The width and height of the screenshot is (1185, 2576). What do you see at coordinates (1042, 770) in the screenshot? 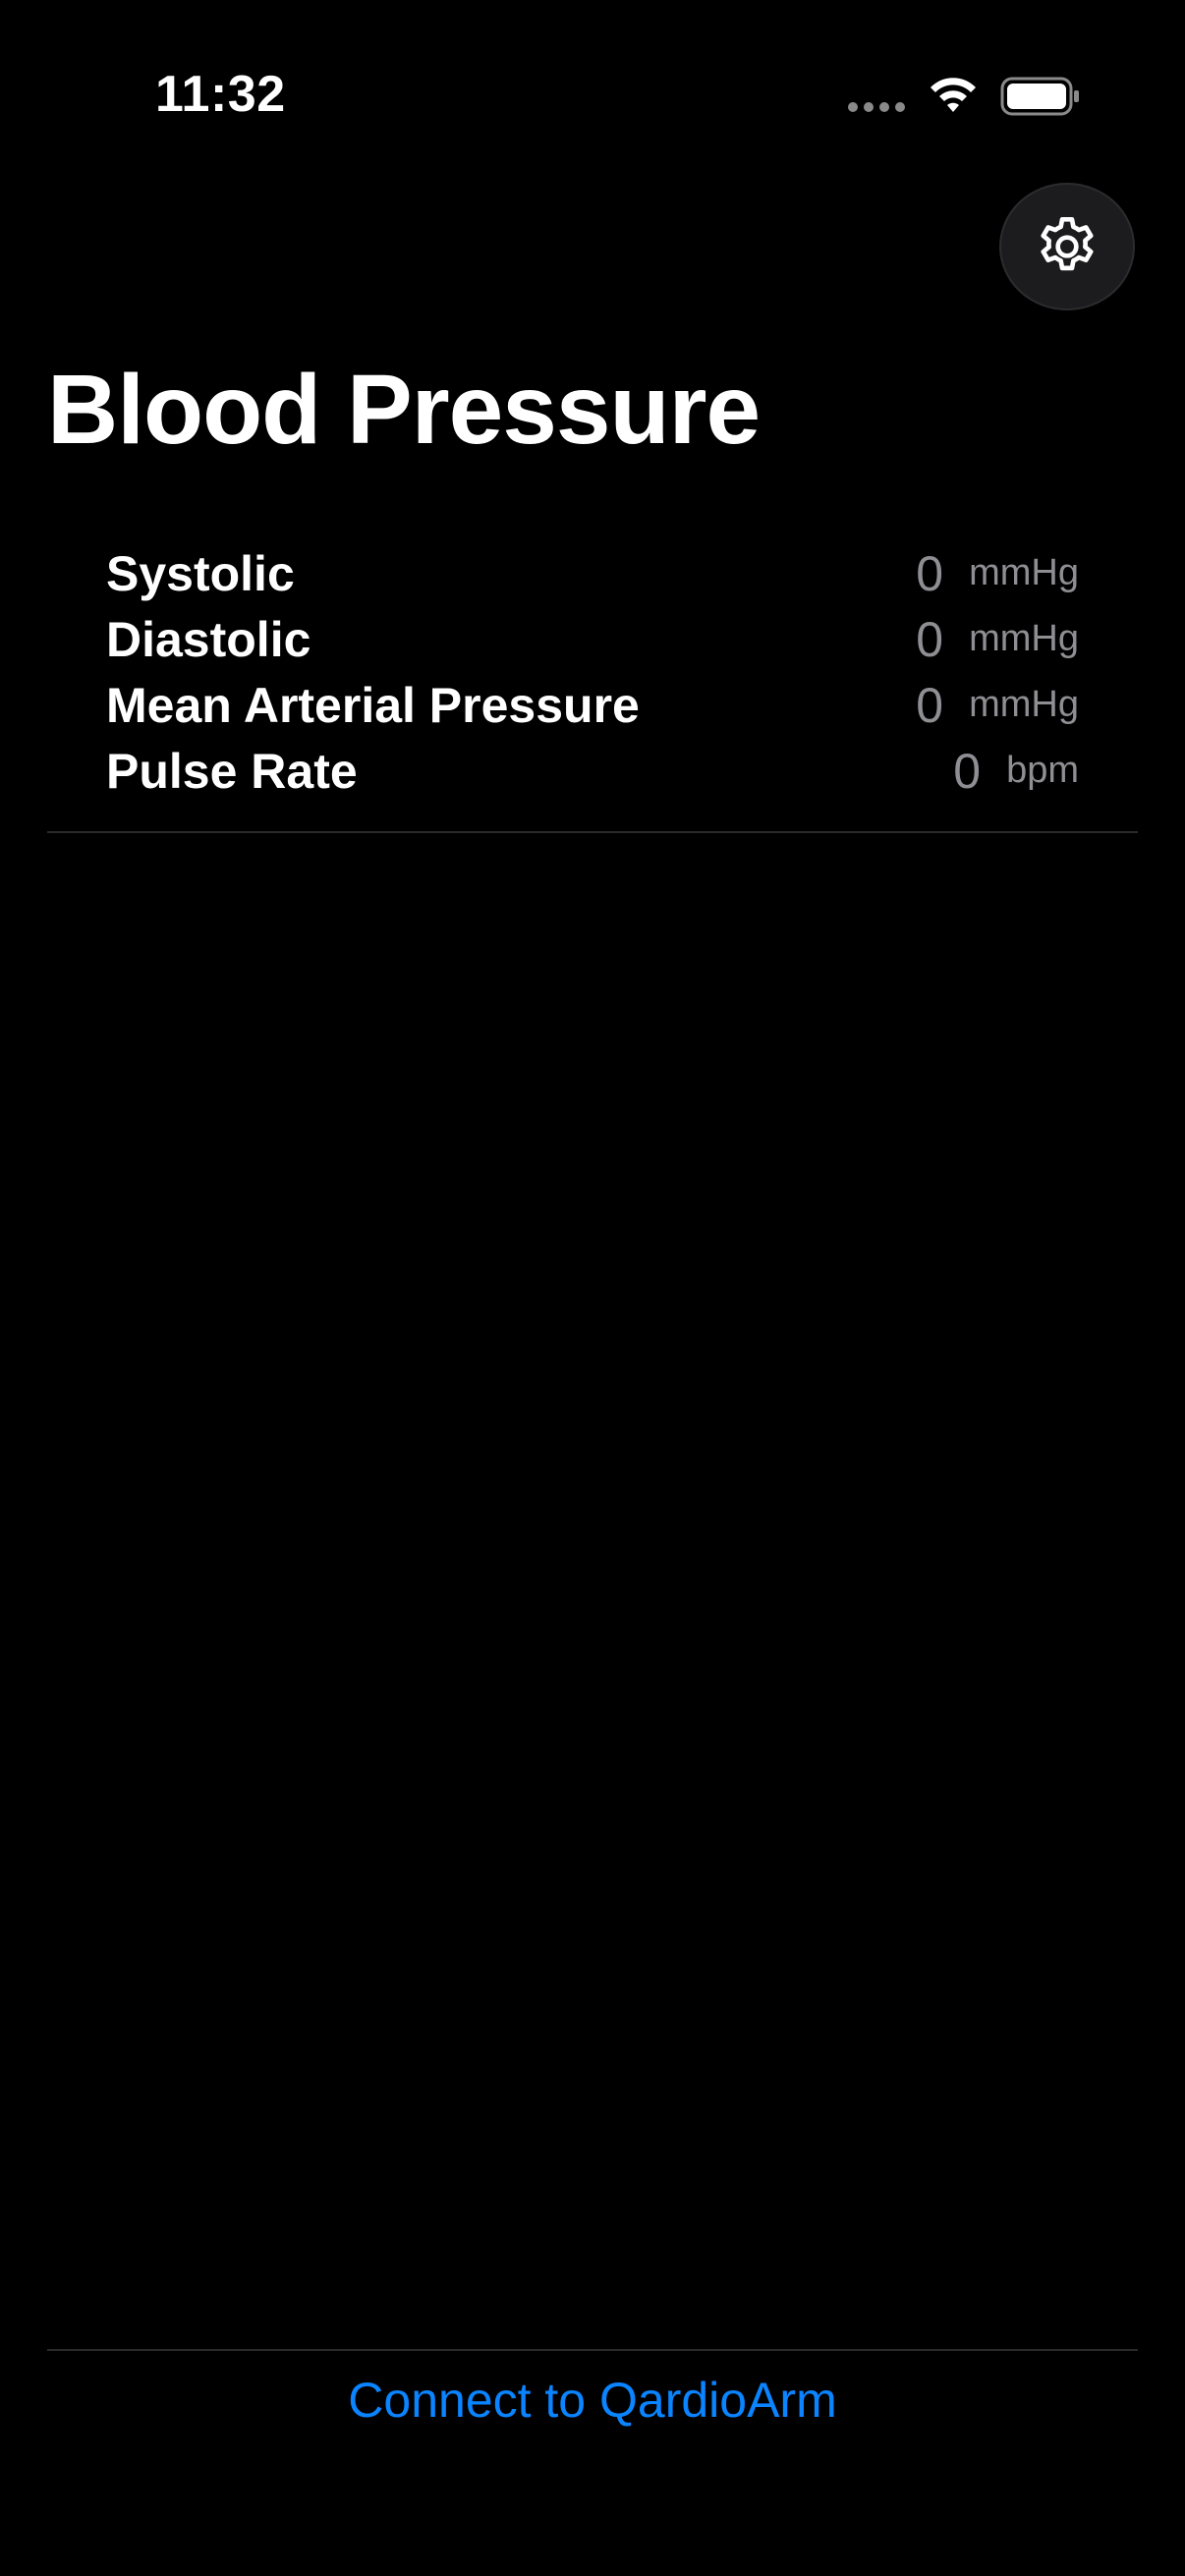
I see `metric-unit: bpm` at bounding box center [1042, 770].